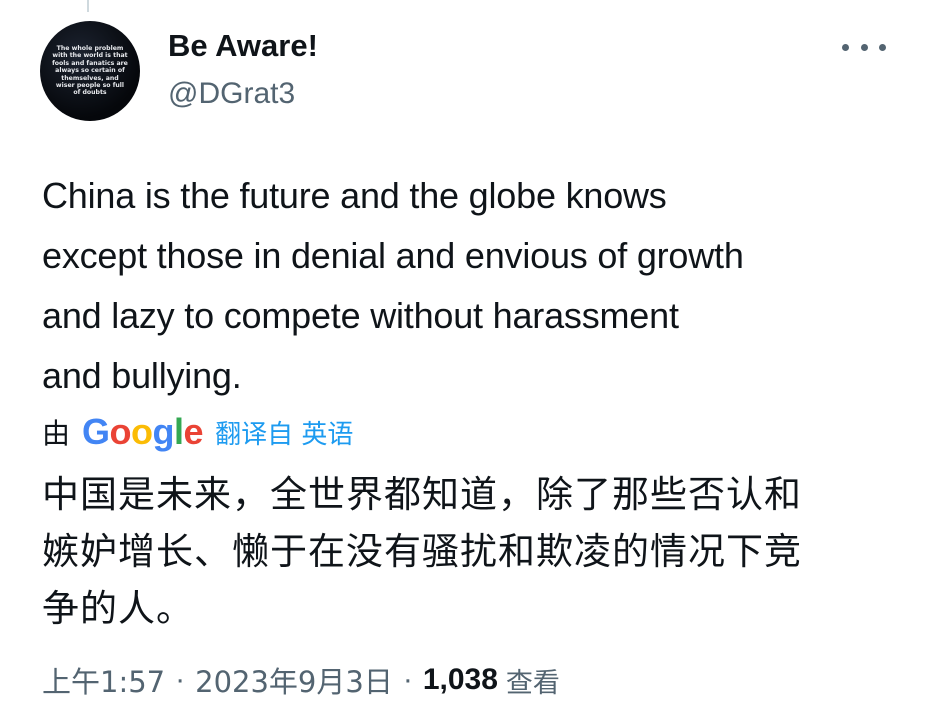  Describe the element at coordinates (243, 46) in the screenshot. I see `display-name: Be Aware!` at that location.